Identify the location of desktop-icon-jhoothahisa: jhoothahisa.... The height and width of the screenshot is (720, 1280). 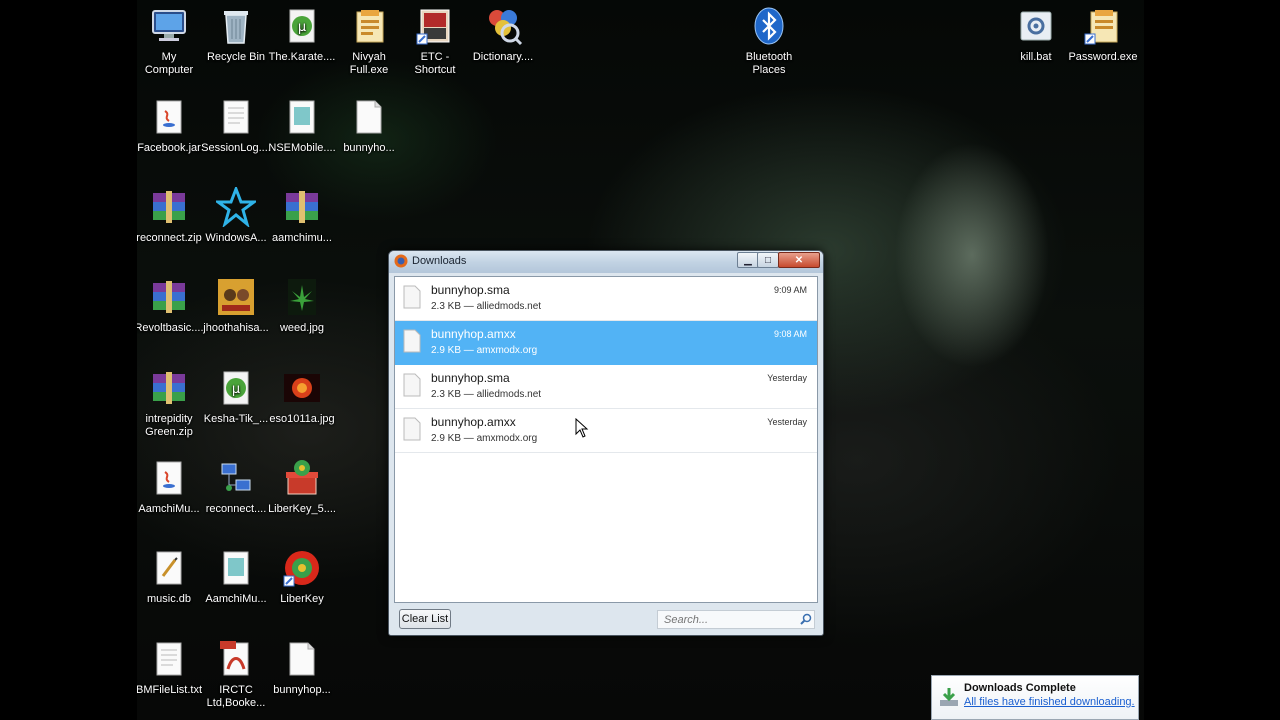
(236, 317).